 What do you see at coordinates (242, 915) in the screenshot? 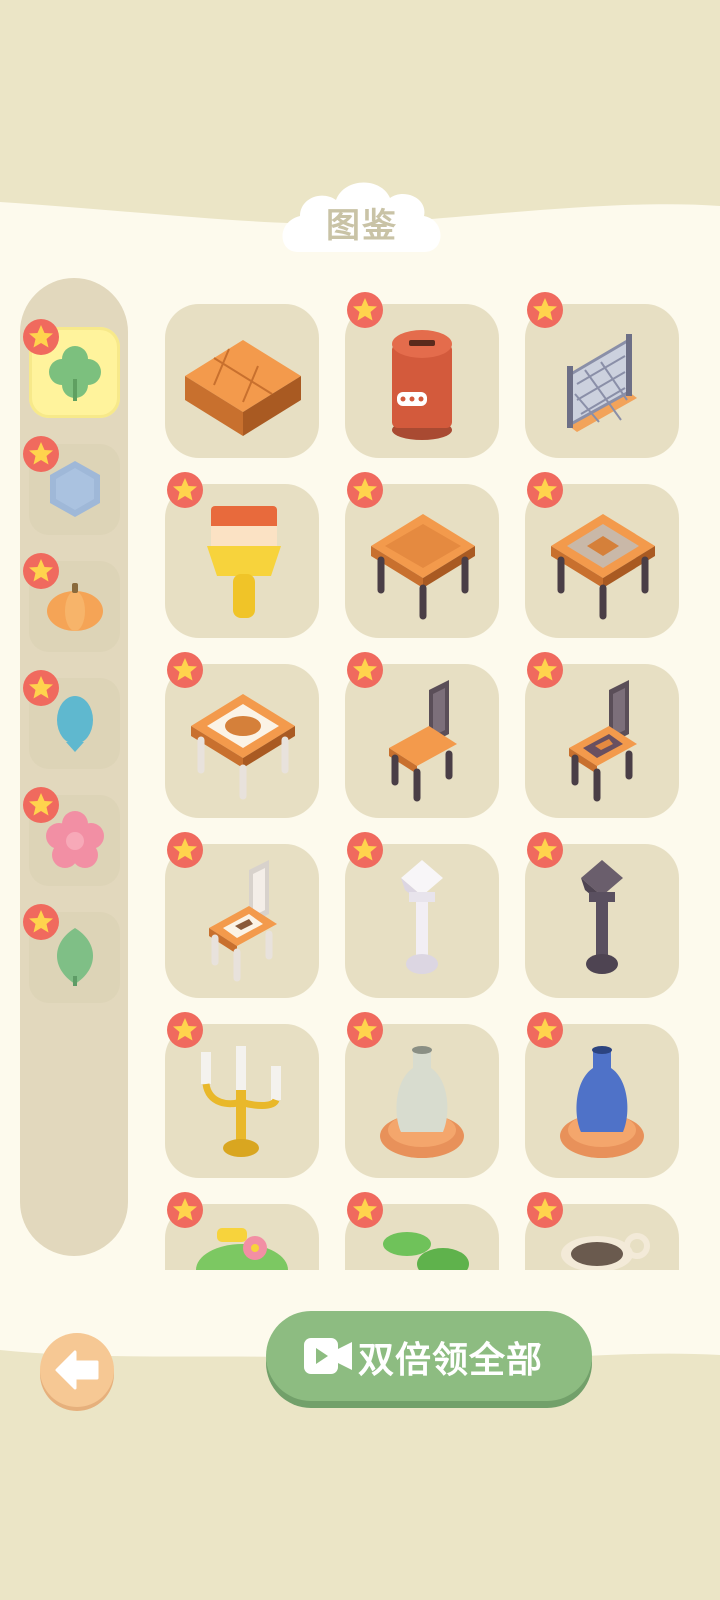
I see `item-tile-white-chair` at bounding box center [242, 915].